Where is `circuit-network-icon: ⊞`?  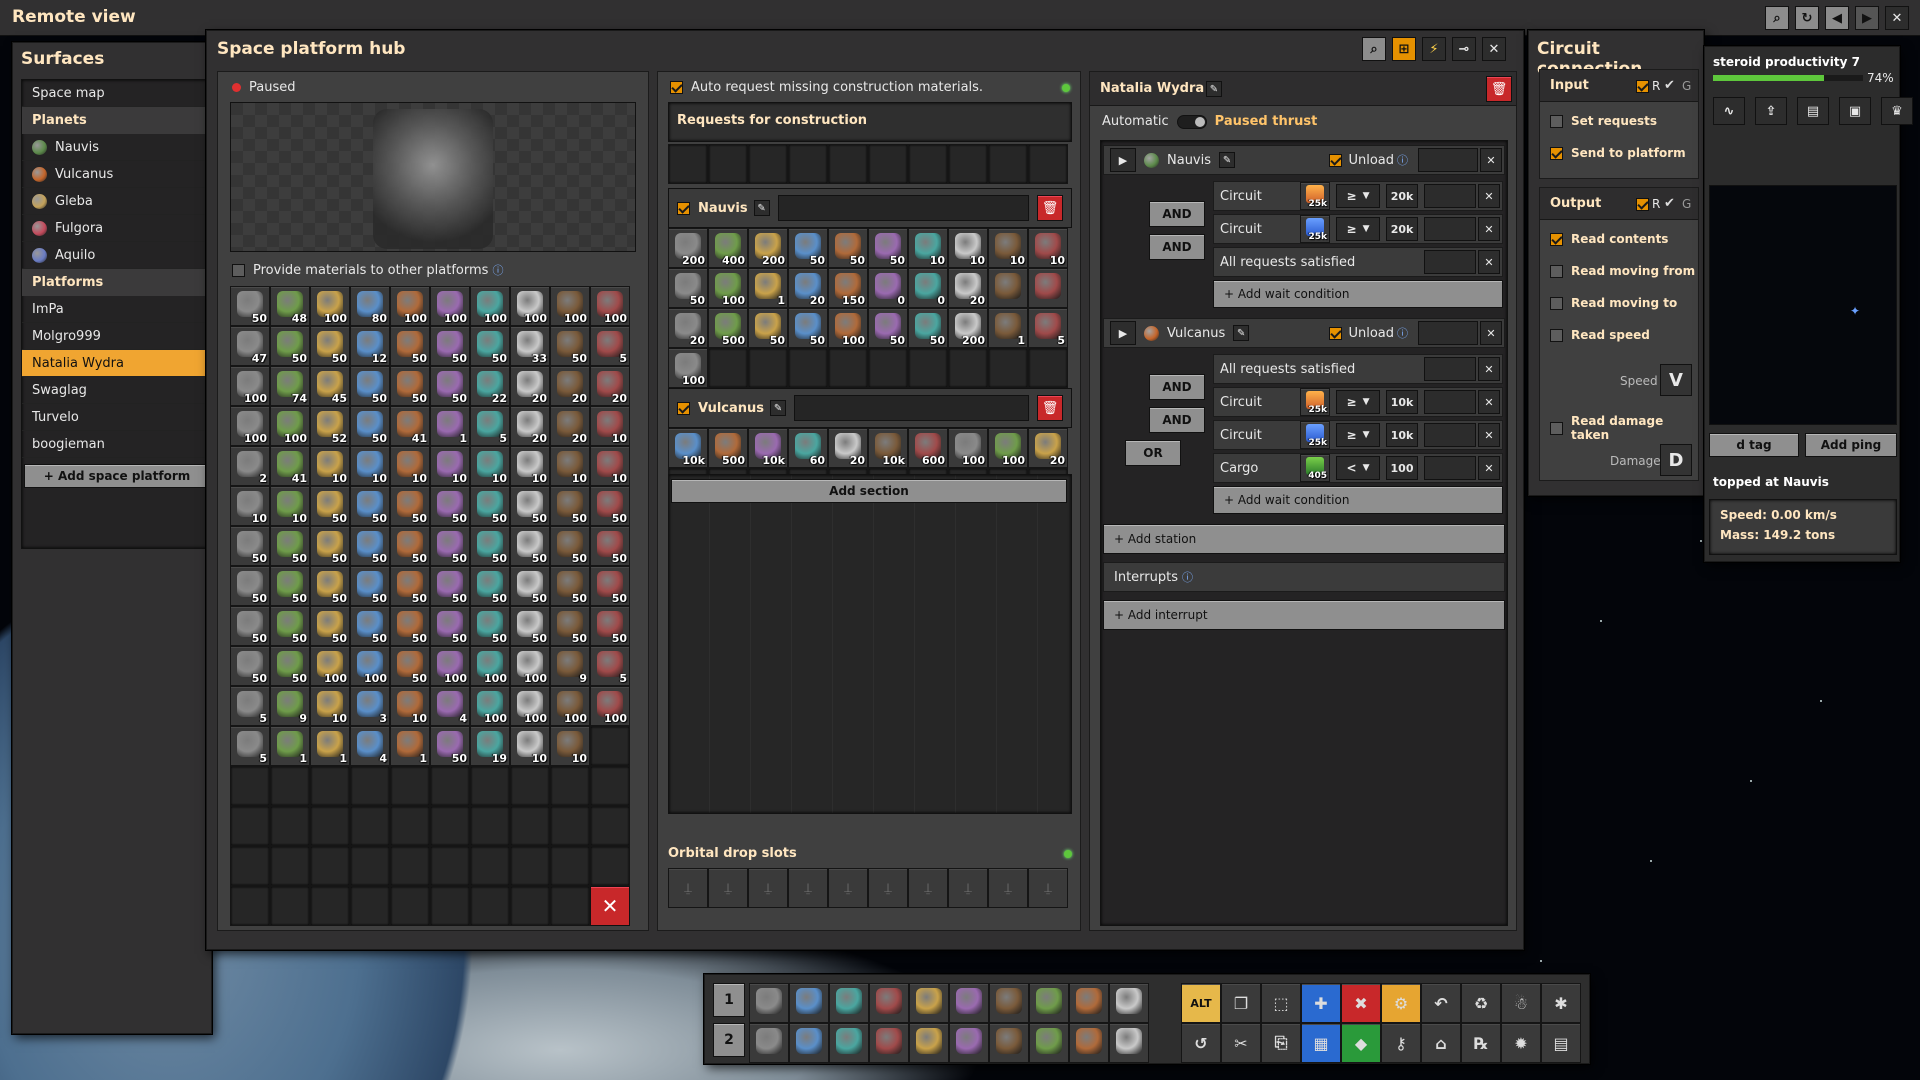 circuit-network-icon: ⊞ is located at coordinates (1404, 49).